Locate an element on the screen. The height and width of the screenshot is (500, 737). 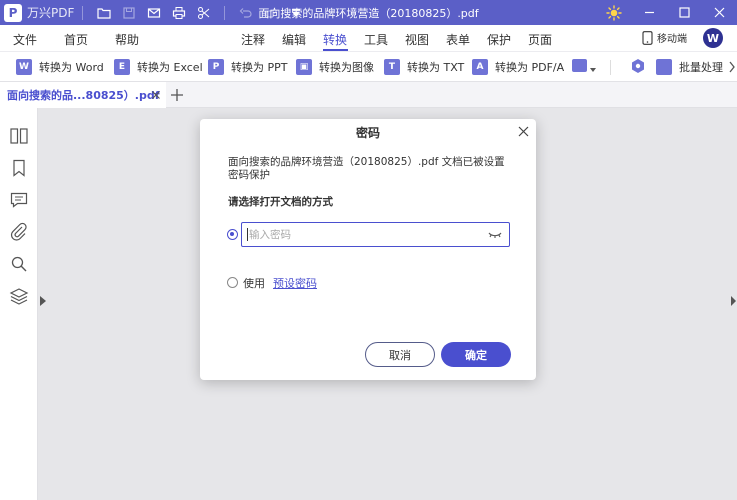
menu-tools: 工具 is located at coordinates (376, 39).